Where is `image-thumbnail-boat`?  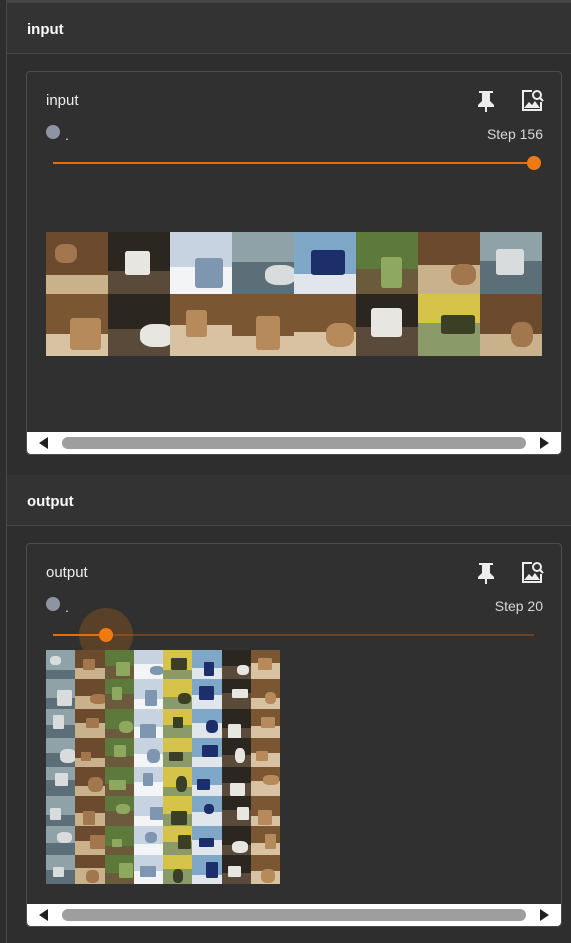 image-thumbnail-boat is located at coordinates (201, 263).